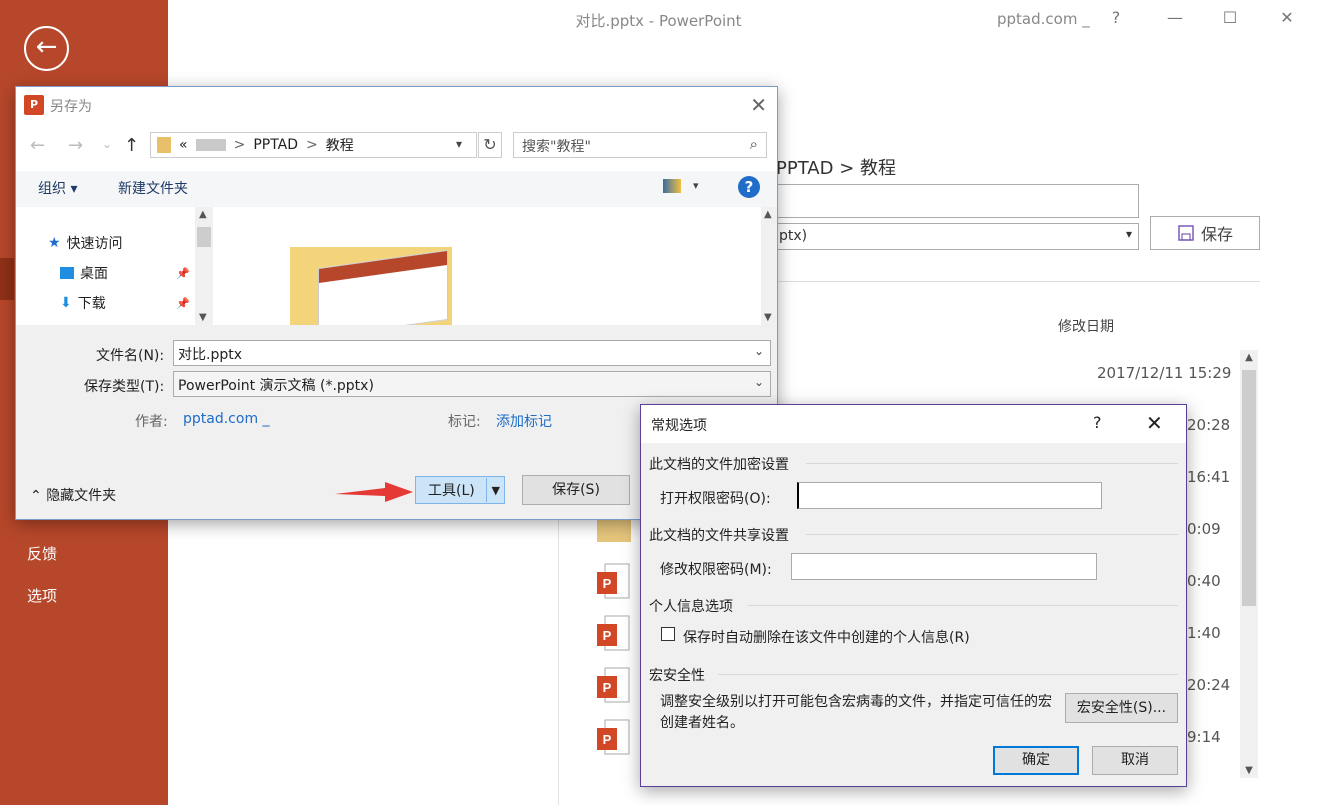  Describe the element at coordinates (46, 48) in the screenshot. I see `back-arrow-icon: ←` at that location.